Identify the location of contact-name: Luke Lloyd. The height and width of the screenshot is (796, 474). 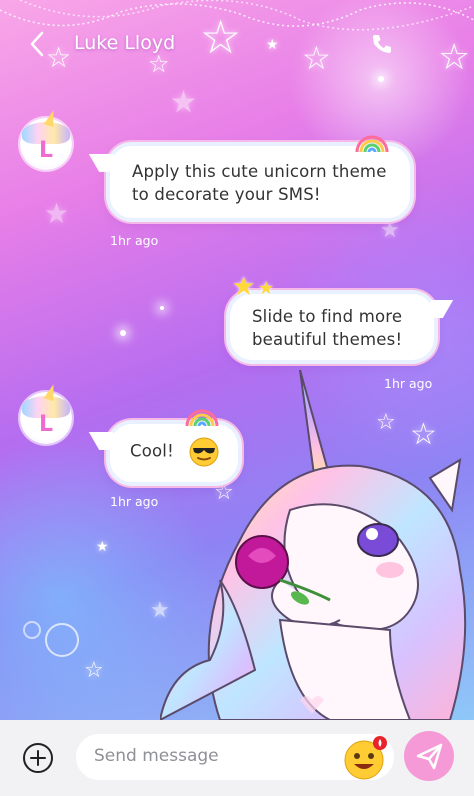
(124, 43).